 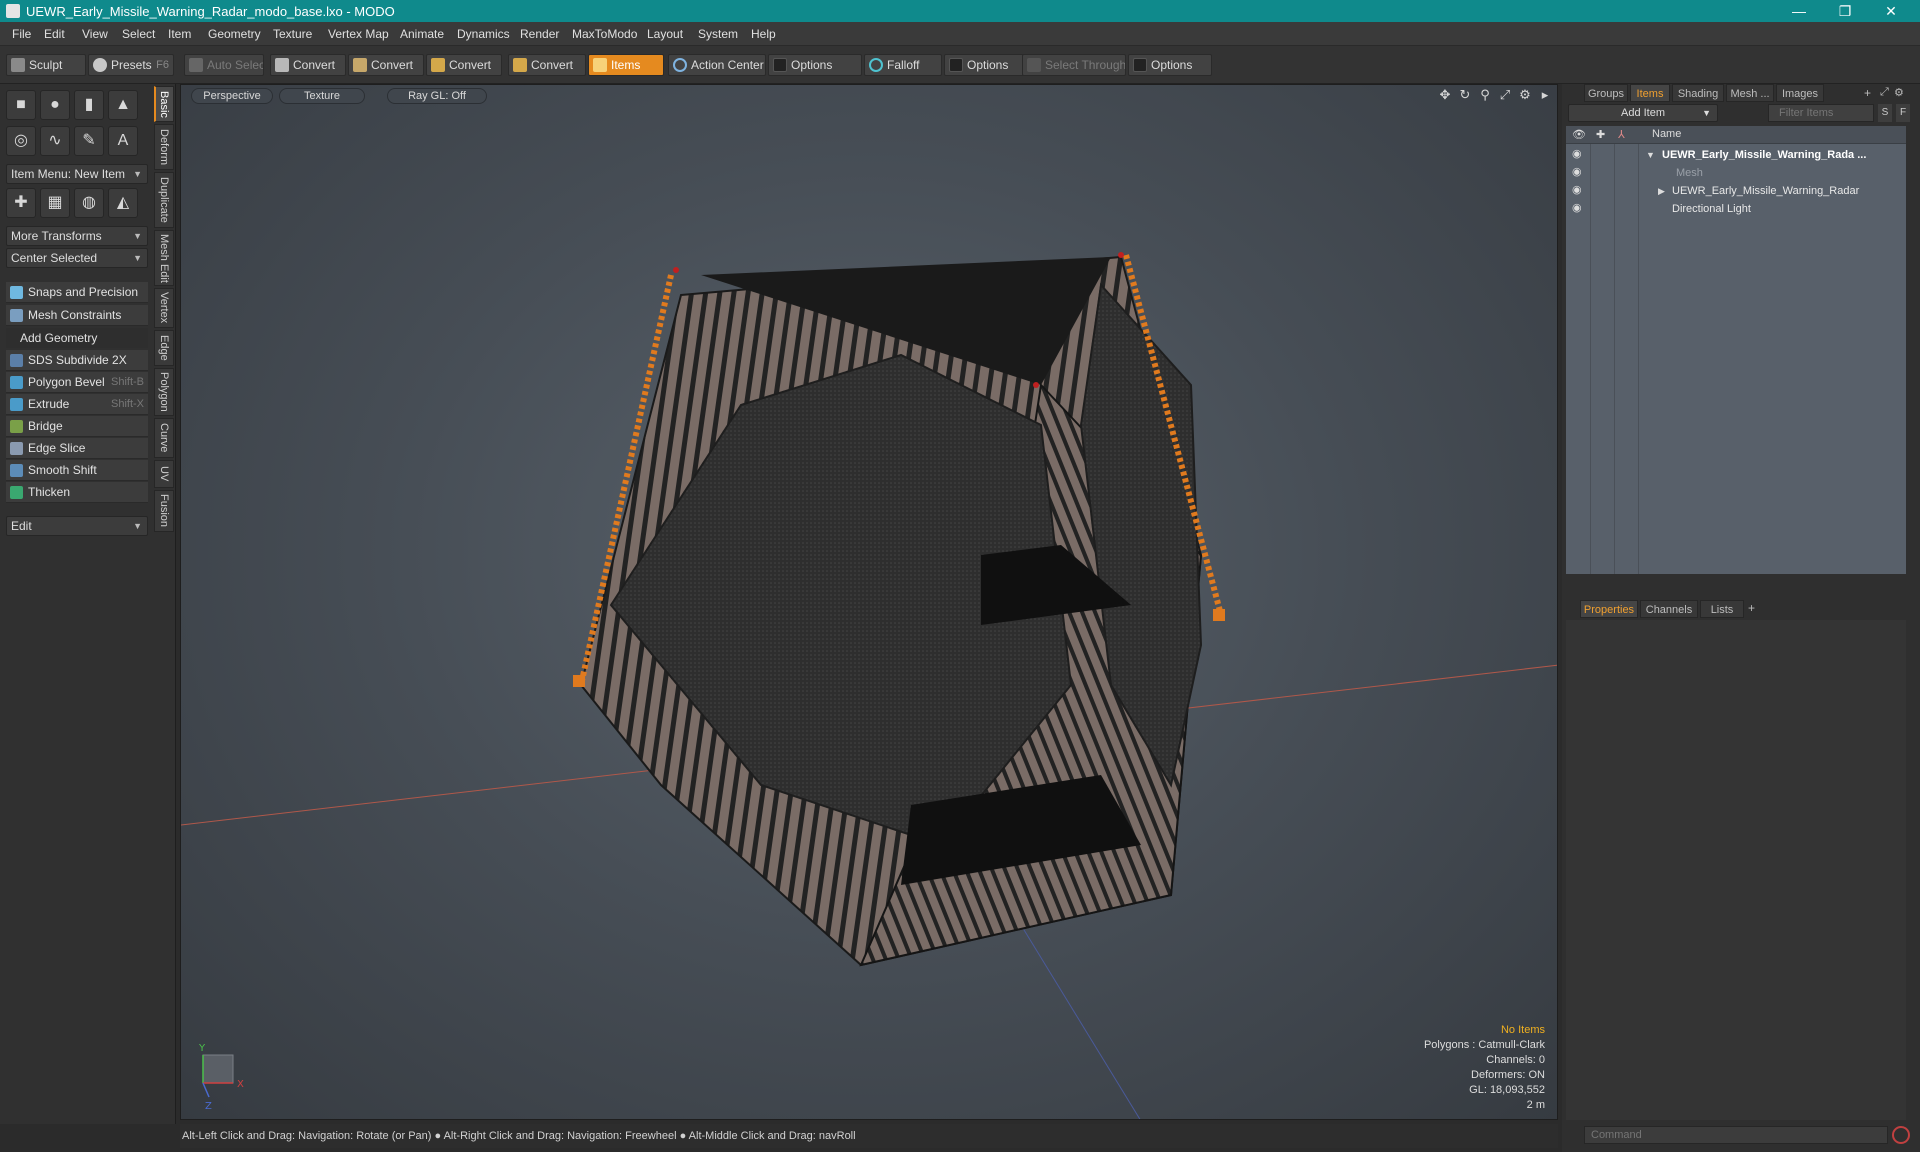 I want to click on restore-button: ❐, so click(x=1845, y=11).